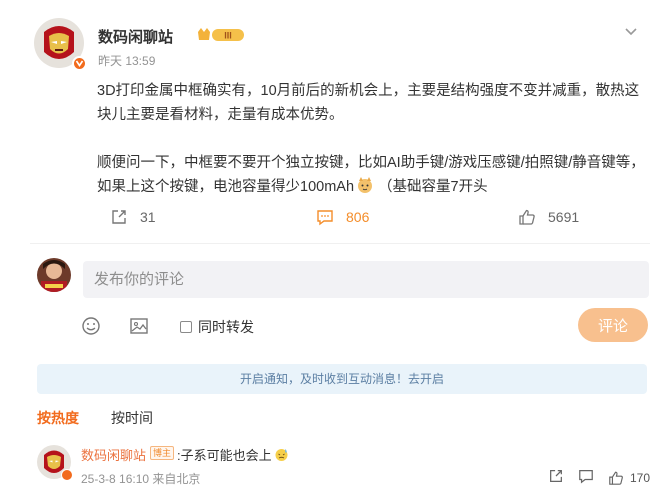 The height and width of the screenshot is (494, 660). Describe the element at coordinates (224, 455) in the screenshot. I see `comment-text: :子系可能也会上` at that location.